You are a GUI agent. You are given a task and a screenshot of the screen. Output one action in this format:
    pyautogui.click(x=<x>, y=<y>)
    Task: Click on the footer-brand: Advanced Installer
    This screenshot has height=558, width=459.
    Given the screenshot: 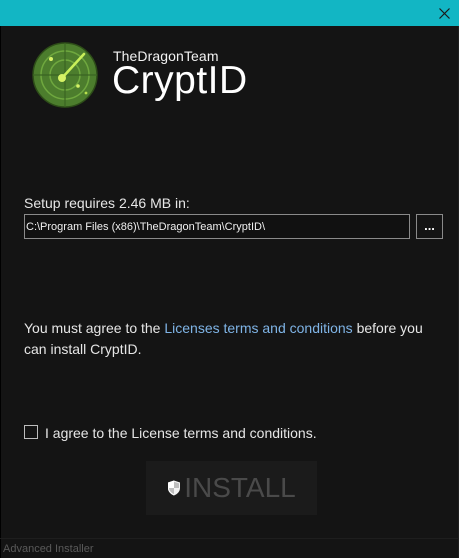 What is the action you would take?
    pyautogui.click(x=48, y=549)
    